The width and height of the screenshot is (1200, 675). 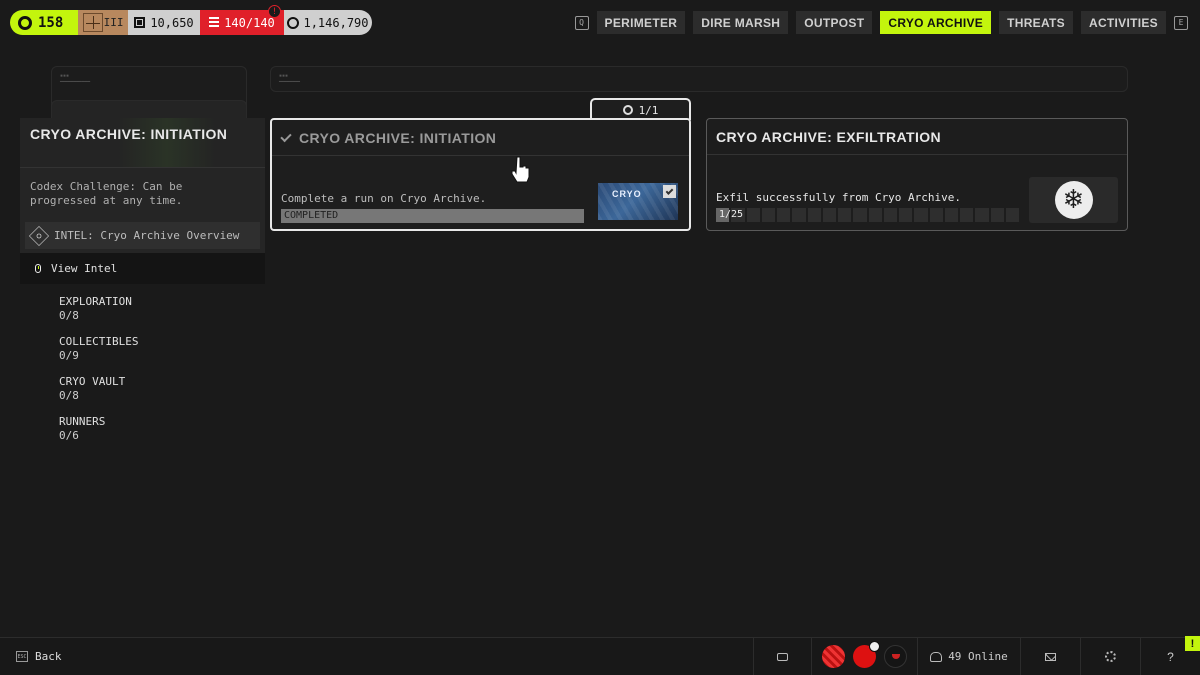 What do you see at coordinates (99, 341) in the screenshot?
I see `category-name: COLLECTIBLES` at bounding box center [99, 341].